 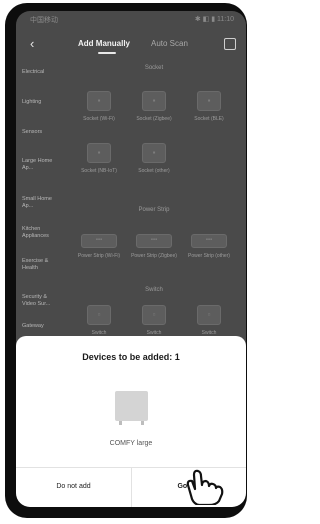 What do you see at coordinates (205, 487) in the screenshot?
I see `tap-hand-icon` at bounding box center [205, 487].